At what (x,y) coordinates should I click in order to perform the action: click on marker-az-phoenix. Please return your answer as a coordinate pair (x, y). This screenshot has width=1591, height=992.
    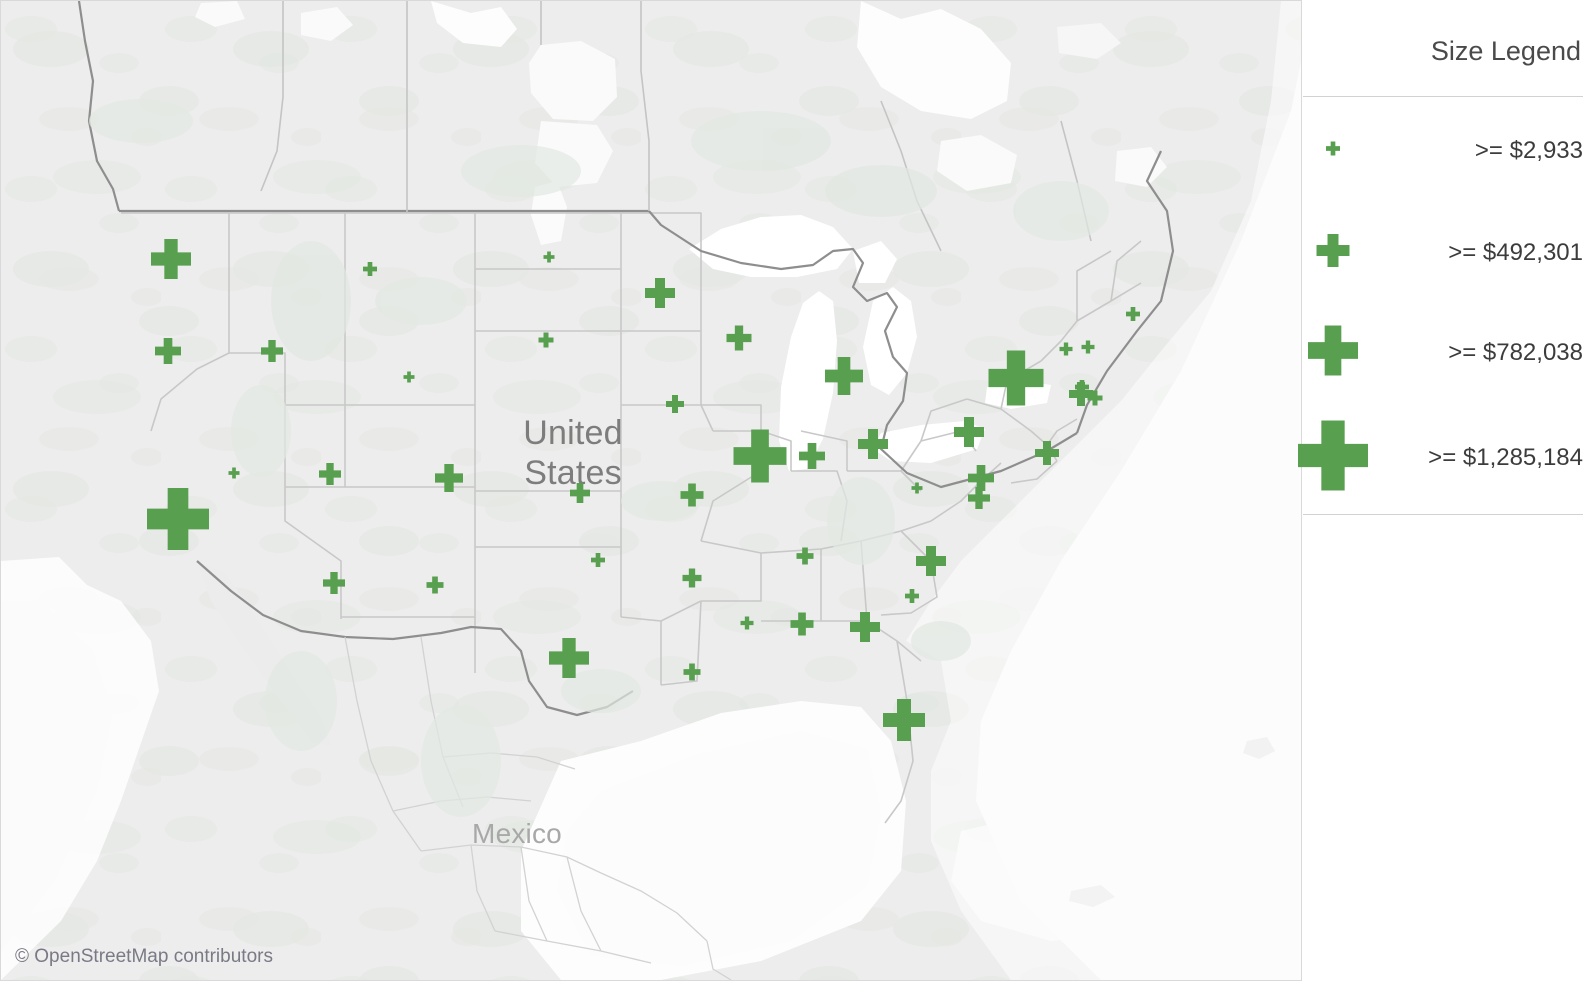
    Looking at the image, I should click on (334, 583).